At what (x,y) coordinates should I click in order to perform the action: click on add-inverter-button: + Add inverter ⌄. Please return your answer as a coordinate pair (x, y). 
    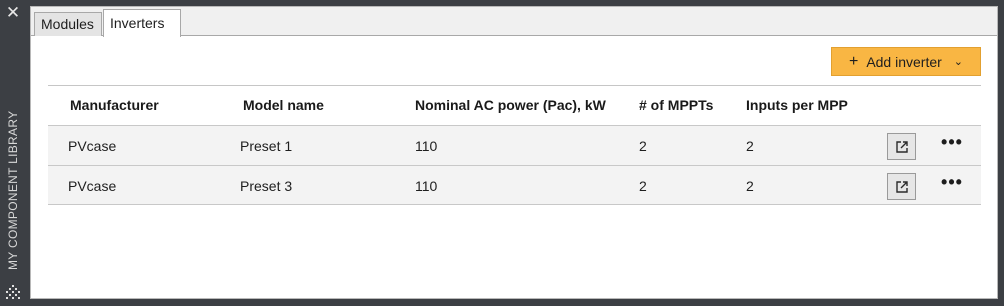
    Looking at the image, I should click on (906, 61).